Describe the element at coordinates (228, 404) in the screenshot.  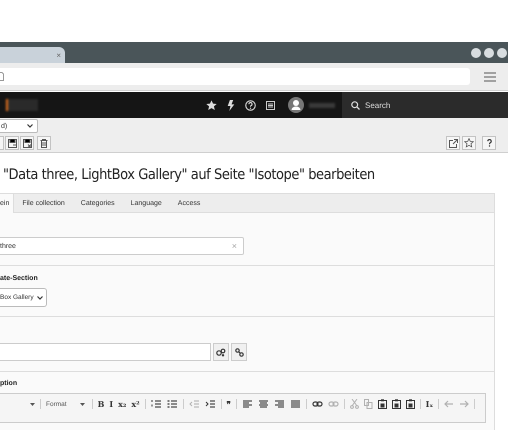
I see `editor-button: ❞` at that location.